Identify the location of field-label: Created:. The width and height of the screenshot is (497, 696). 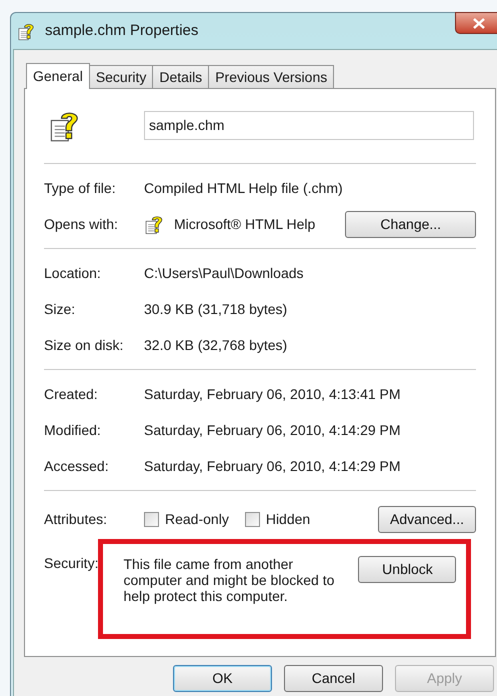
(71, 394).